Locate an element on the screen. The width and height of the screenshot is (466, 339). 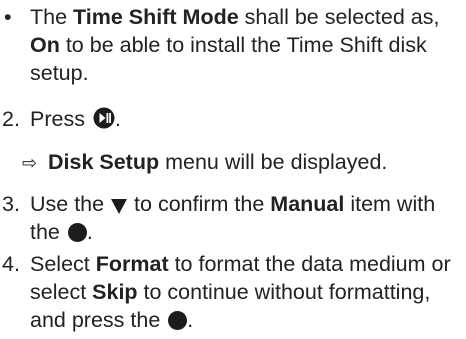
skip-label: Skip is located at coordinates (115, 292).